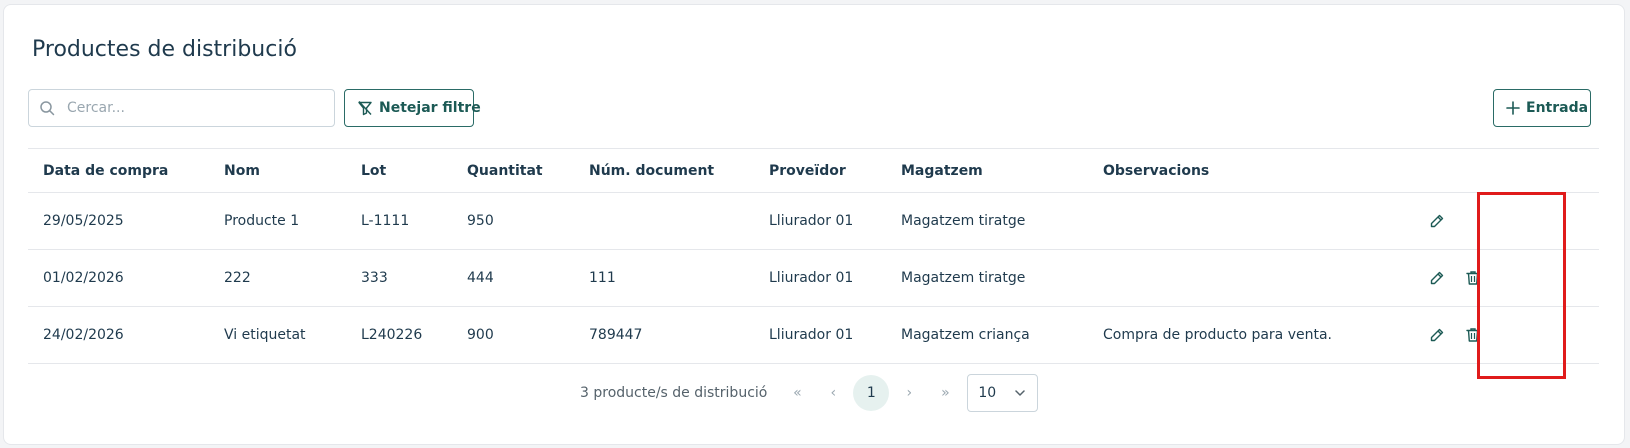  What do you see at coordinates (399, 171) in the screenshot?
I see `column-header-lot: Lot` at bounding box center [399, 171].